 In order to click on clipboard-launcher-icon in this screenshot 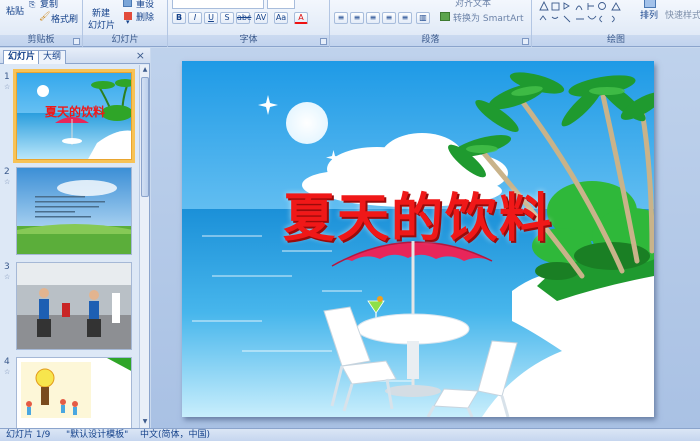, I will do `click(76, 41)`.